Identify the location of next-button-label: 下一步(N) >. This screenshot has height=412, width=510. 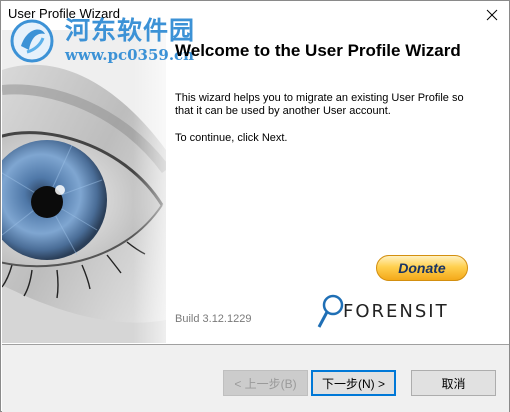
(353, 383).